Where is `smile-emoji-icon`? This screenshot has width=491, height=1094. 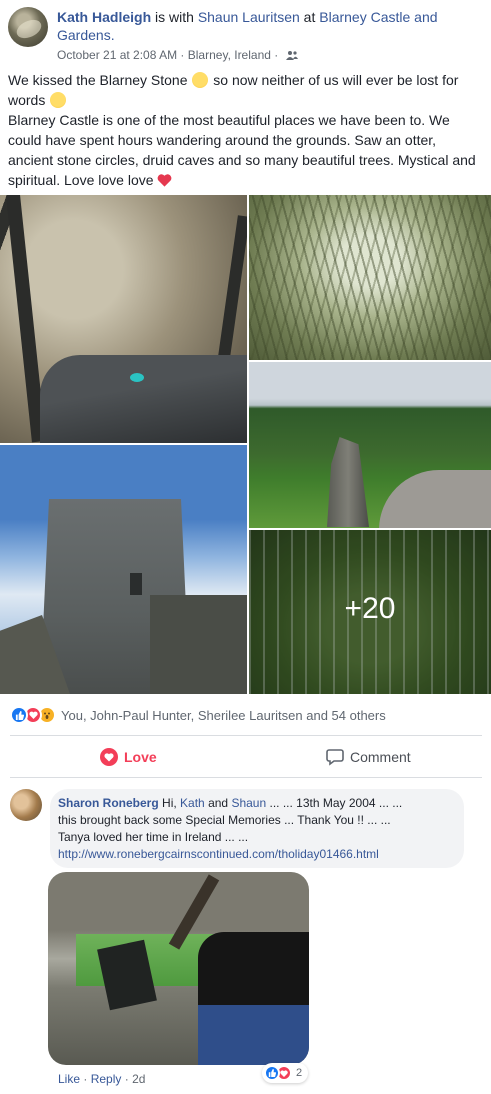
smile-emoji-icon is located at coordinates (200, 80).